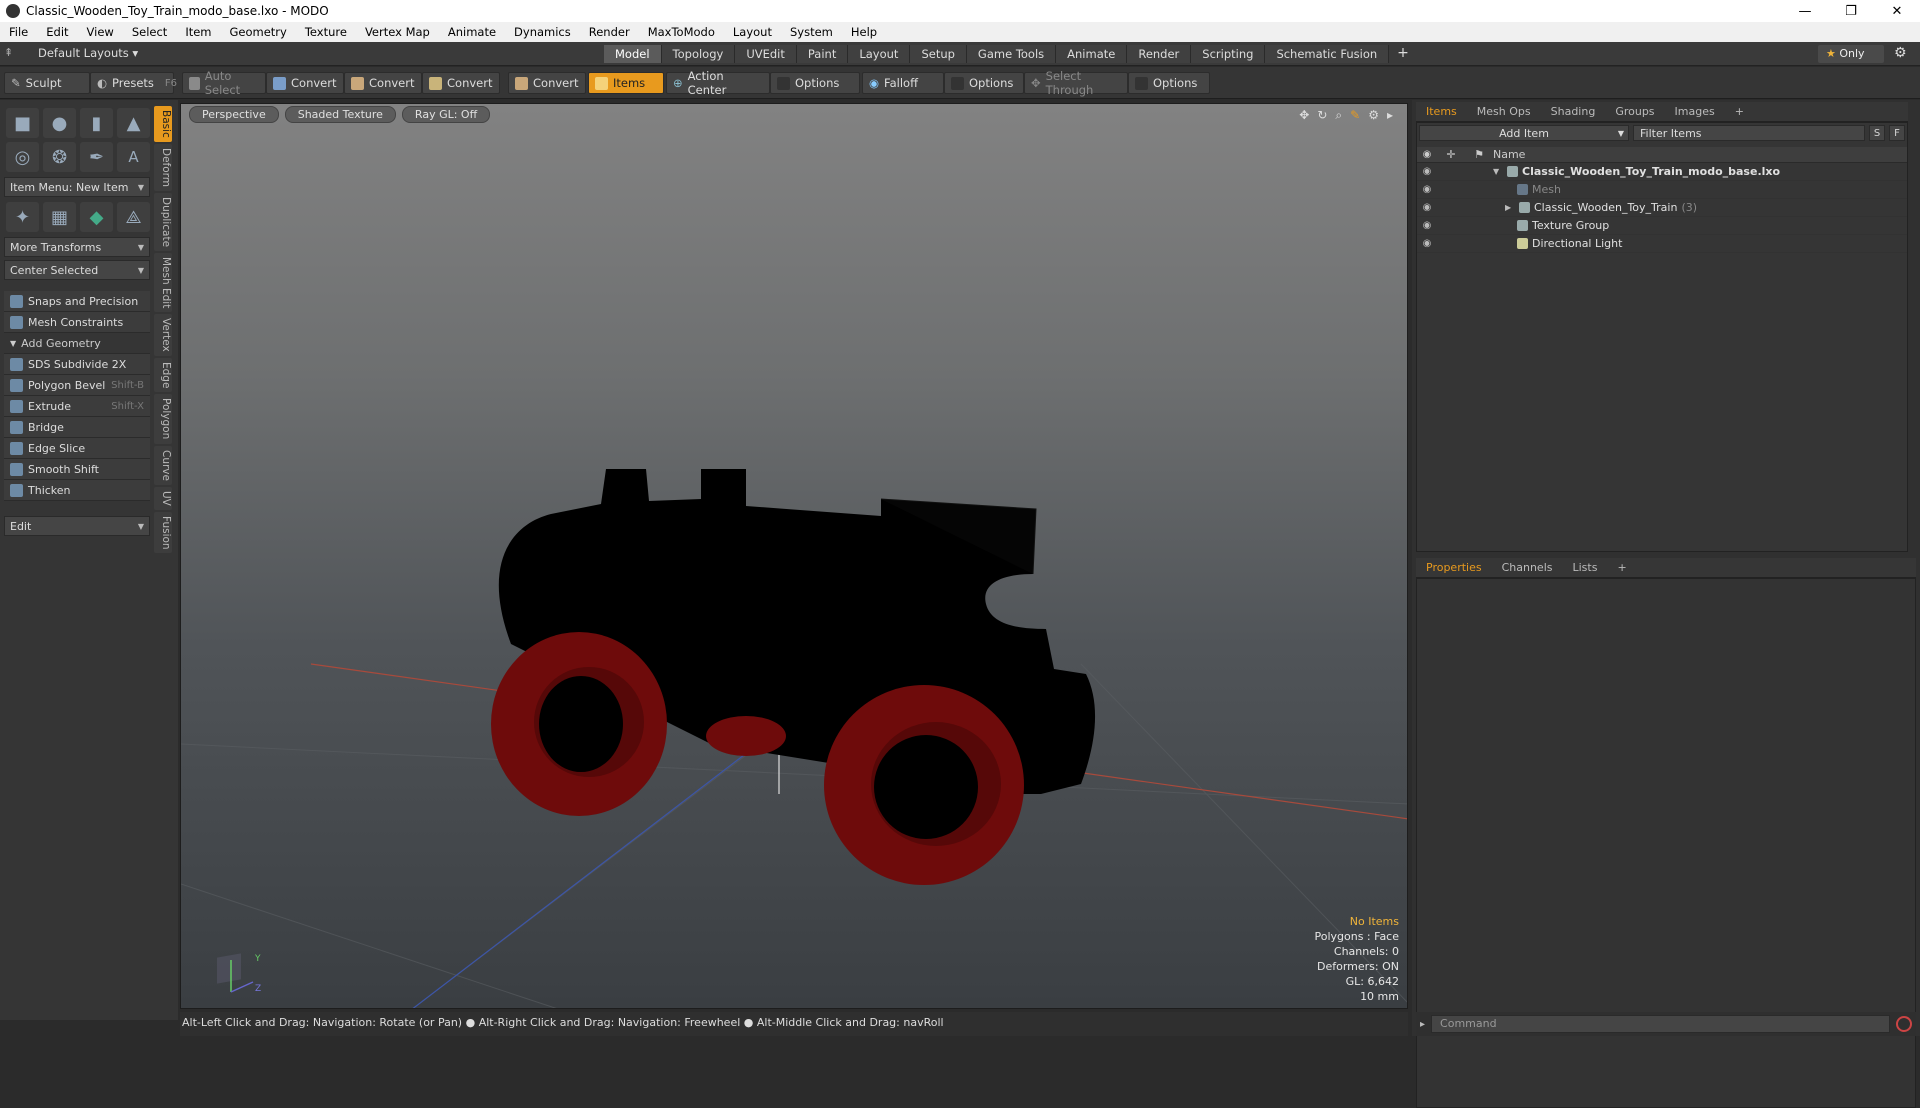  What do you see at coordinates (1904, 1024) in the screenshot?
I see `command-history-icon` at bounding box center [1904, 1024].